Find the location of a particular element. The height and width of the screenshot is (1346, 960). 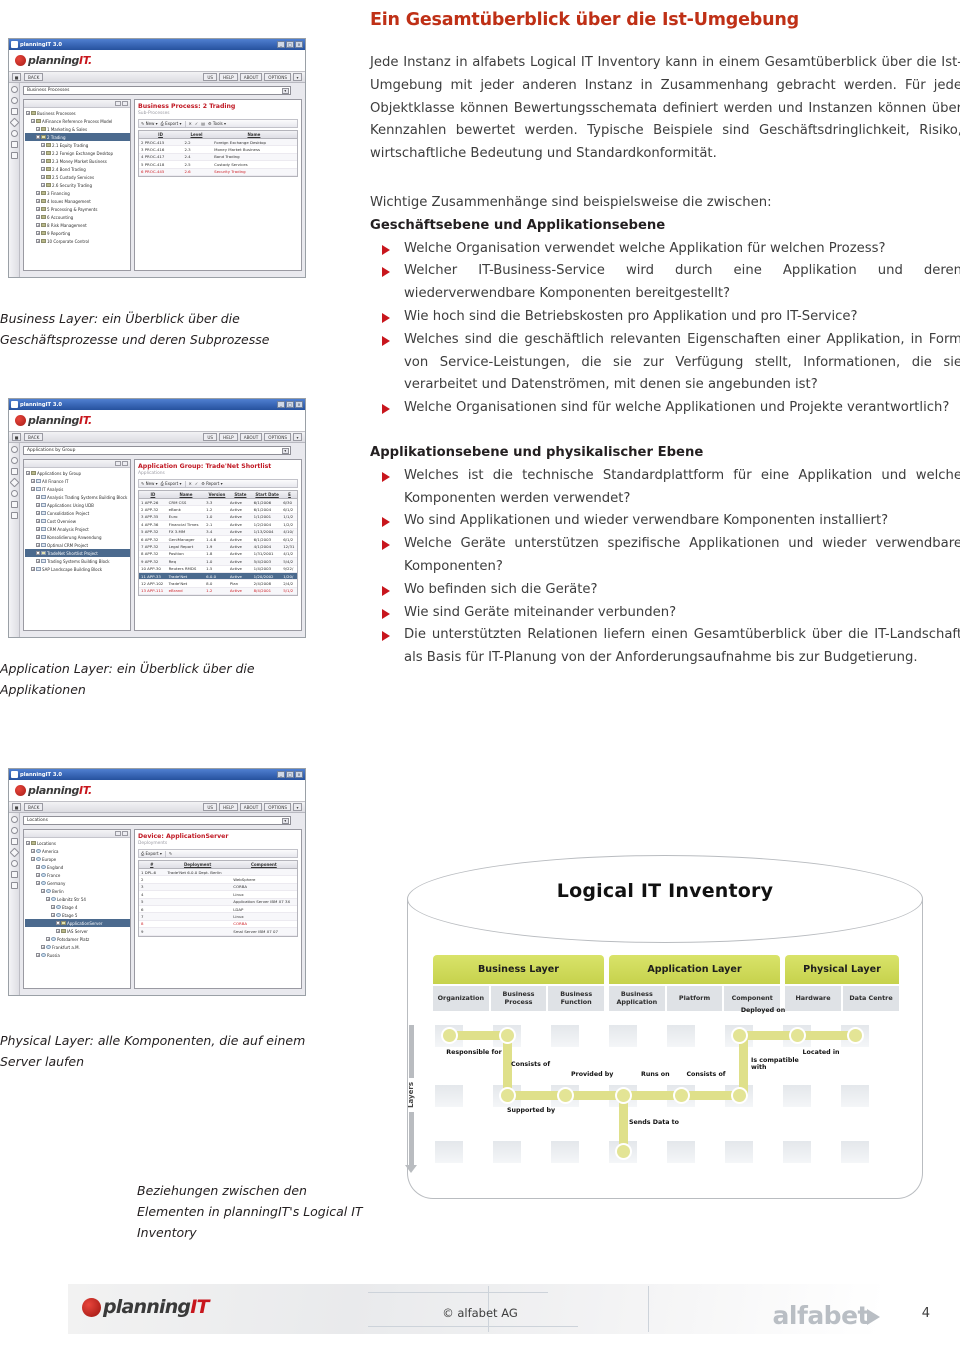

table-row: 8 APP-32 Position 1.8 Active 1/31/2001 4/1/2 is located at coordinates (218, 555).